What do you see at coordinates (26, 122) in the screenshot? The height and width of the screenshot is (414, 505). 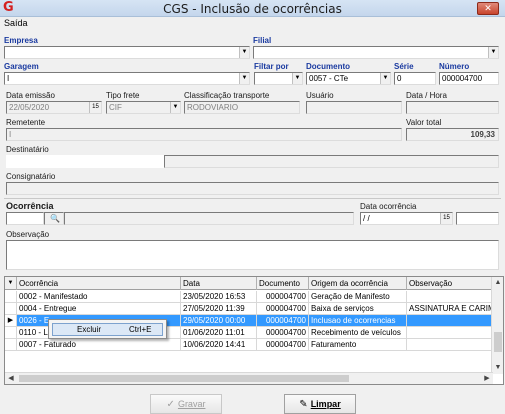 I see `remetente-label: Remetente` at bounding box center [26, 122].